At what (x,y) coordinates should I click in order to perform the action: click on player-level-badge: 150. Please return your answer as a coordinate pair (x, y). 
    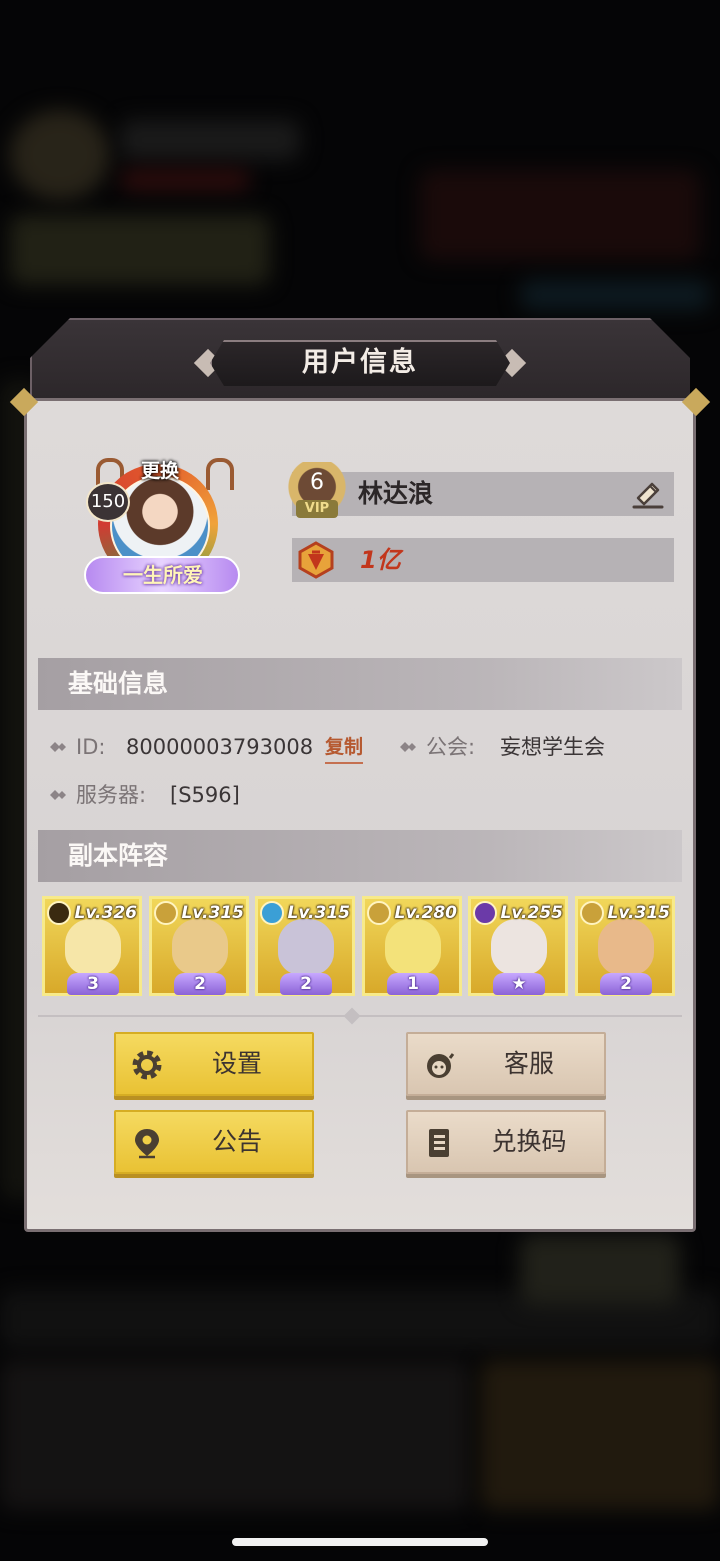
    Looking at the image, I should click on (108, 502).